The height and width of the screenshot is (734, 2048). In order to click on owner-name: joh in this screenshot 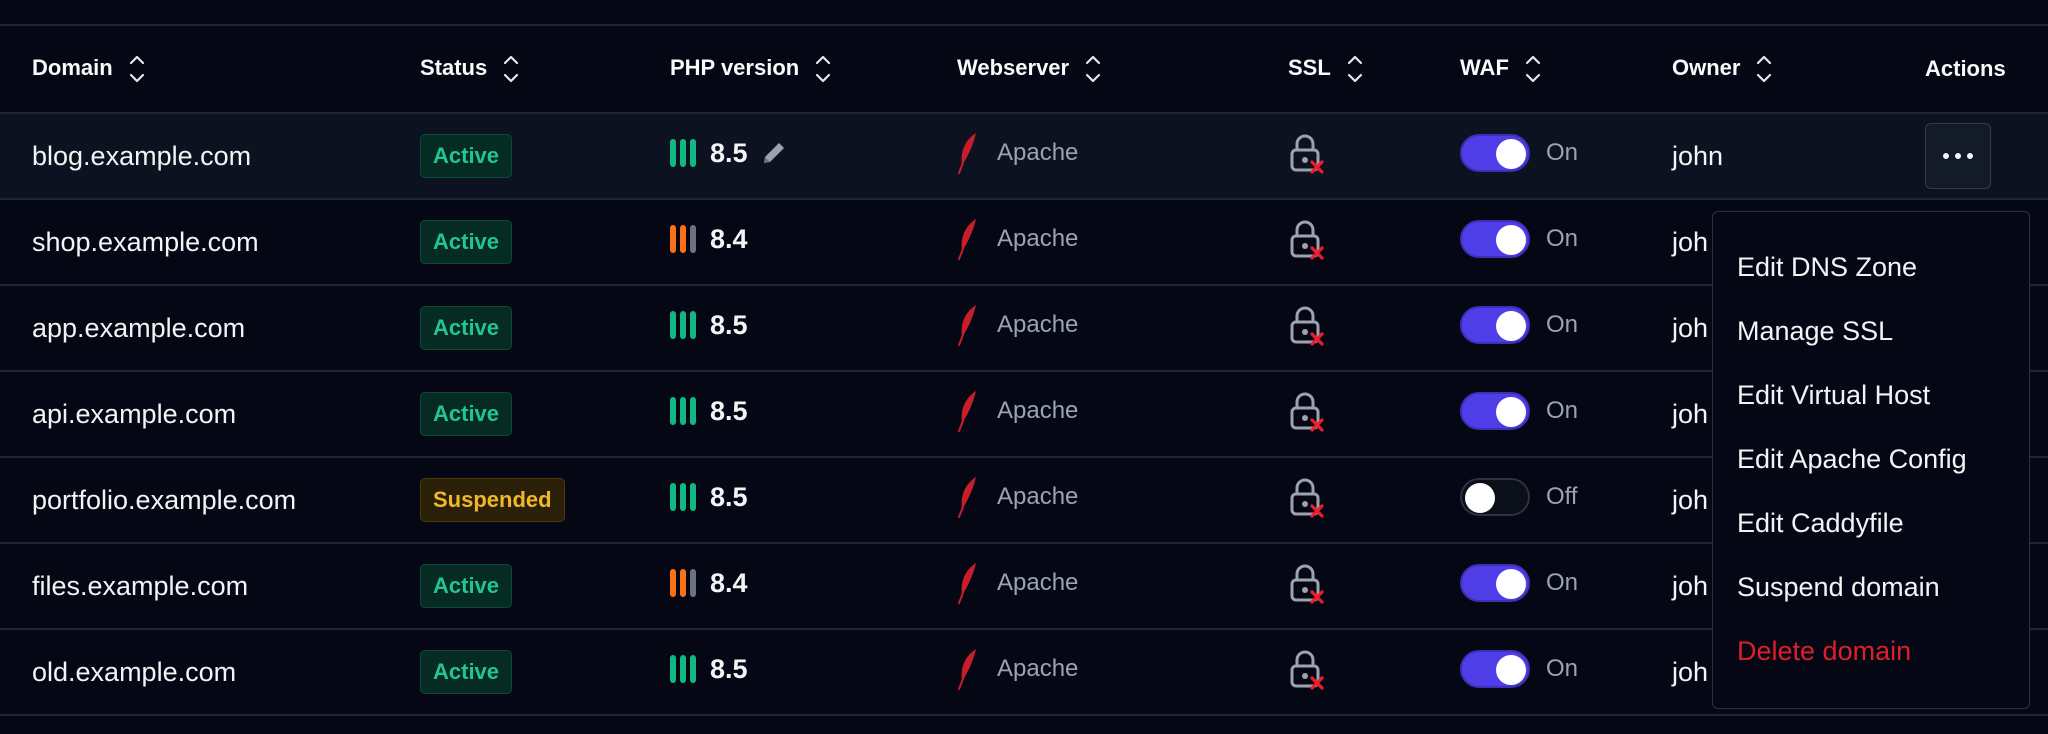, I will do `click(1690, 241)`.